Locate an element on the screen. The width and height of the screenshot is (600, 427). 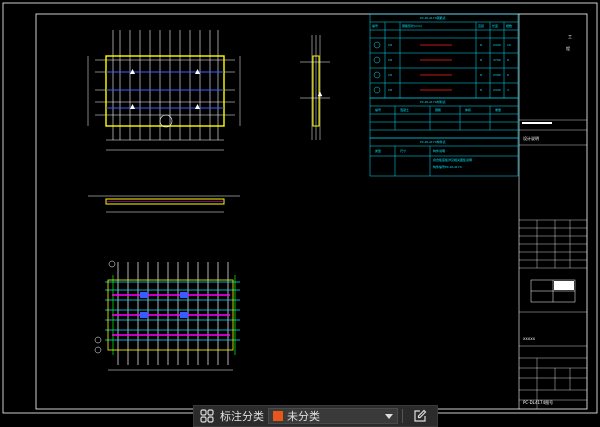
svg-text: PC-DL4174构件表 is located at coordinates (433, 141).